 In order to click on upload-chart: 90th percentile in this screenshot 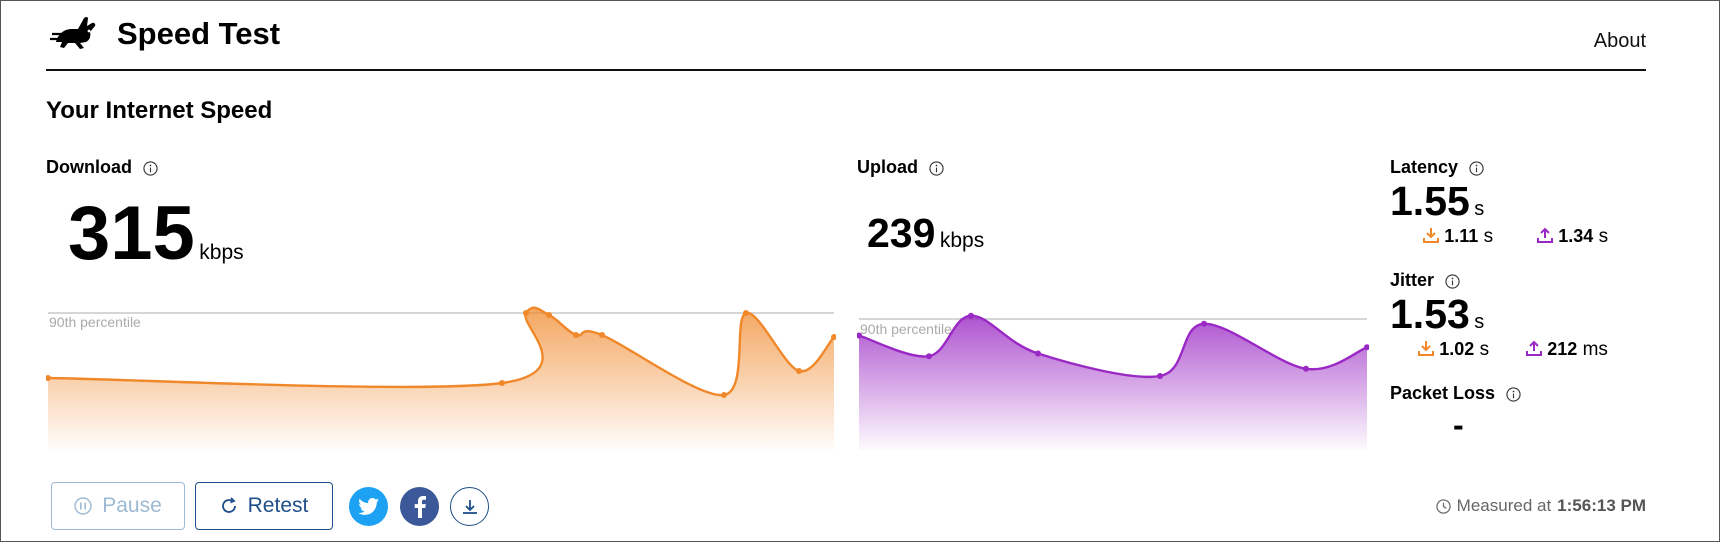, I will do `click(1113, 381)`.